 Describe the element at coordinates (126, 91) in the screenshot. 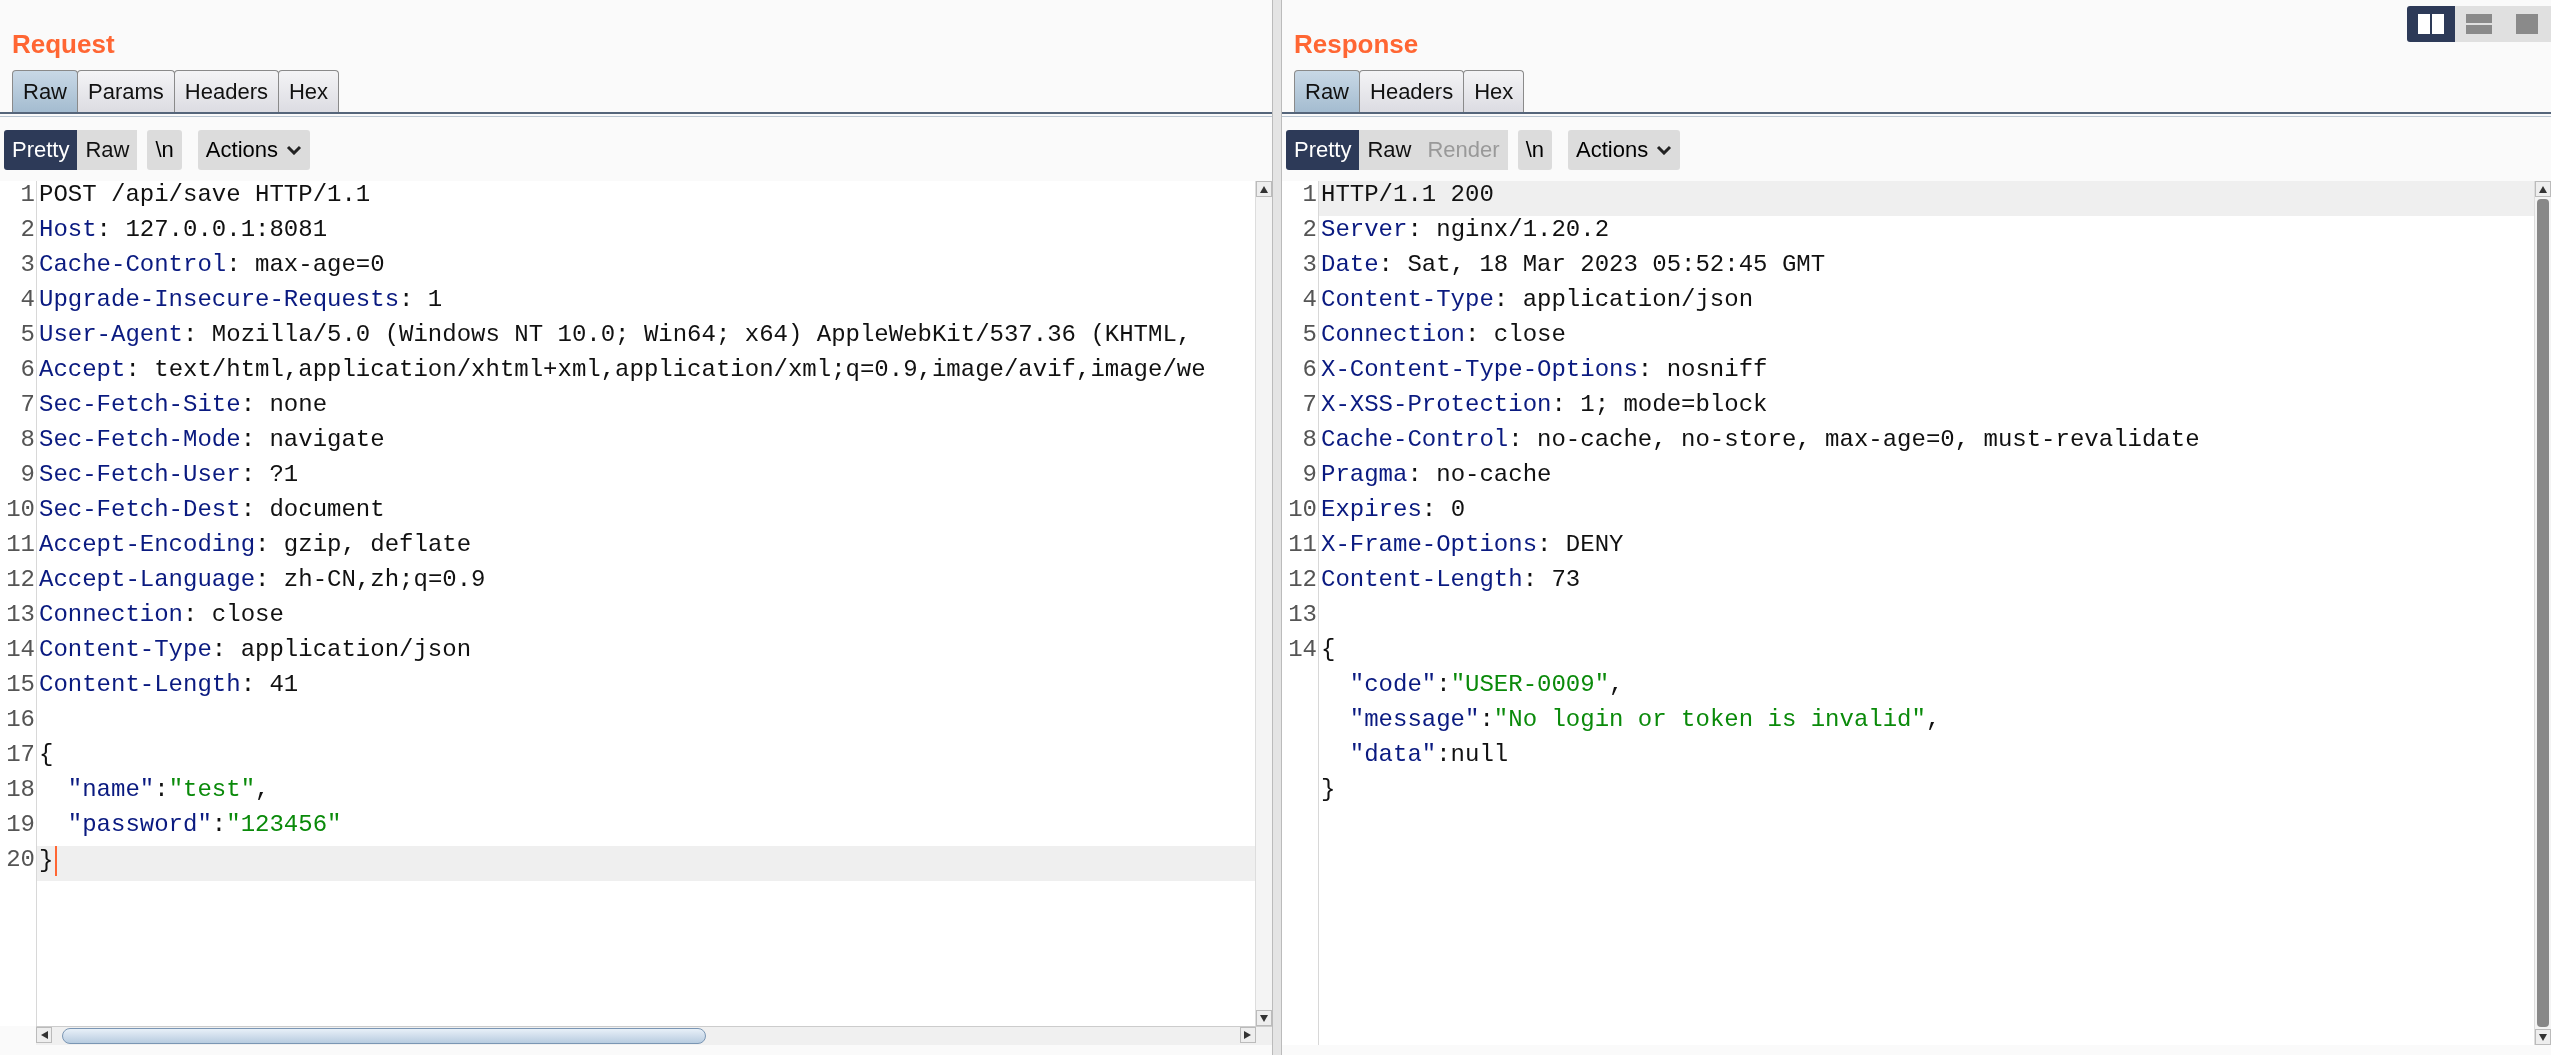

I see `tab: Params` at that location.